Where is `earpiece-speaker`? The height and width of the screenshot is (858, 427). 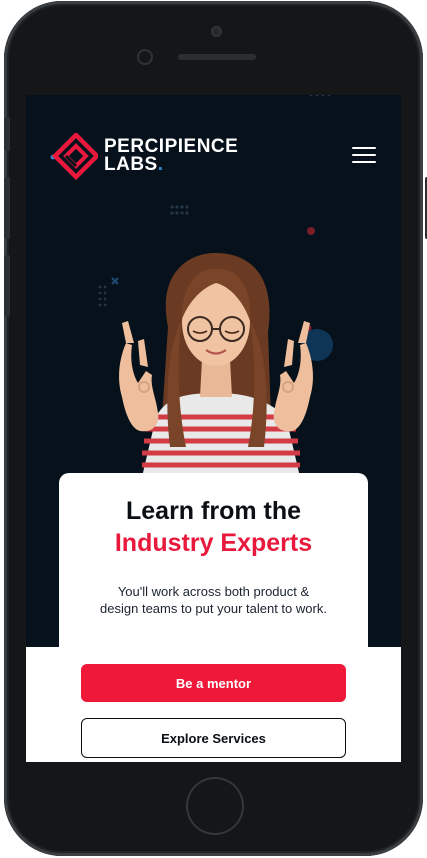 earpiece-speaker is located at coordinates (217, 57).